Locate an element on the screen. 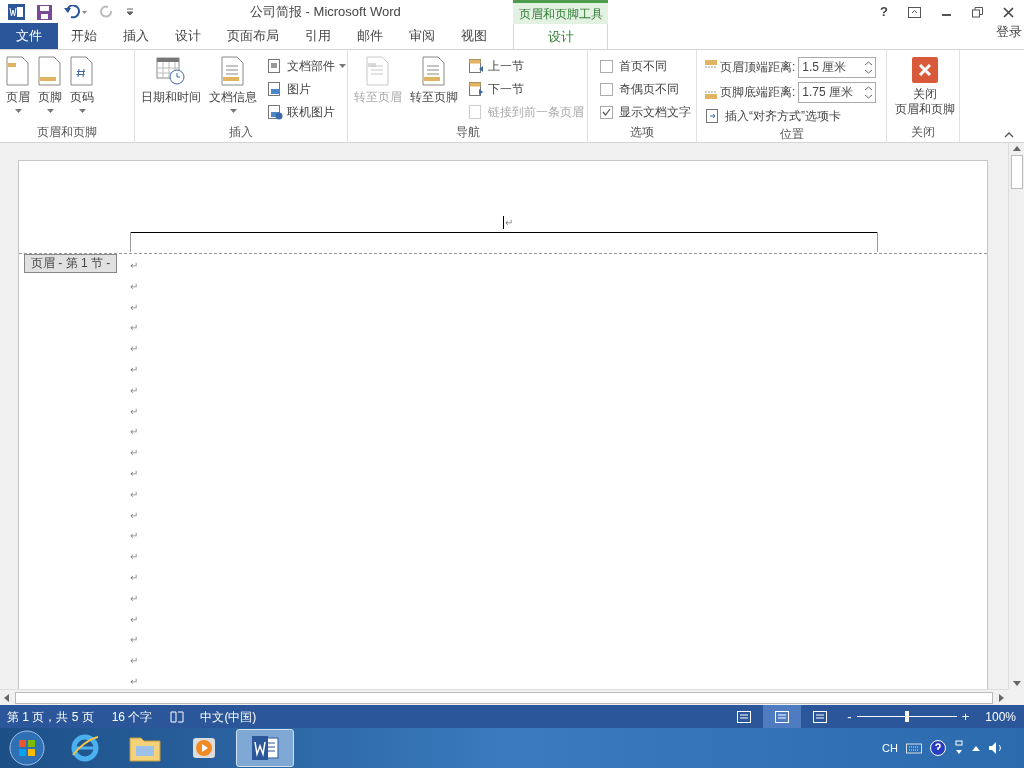  browser-icon is located at coordinates (85, 748).